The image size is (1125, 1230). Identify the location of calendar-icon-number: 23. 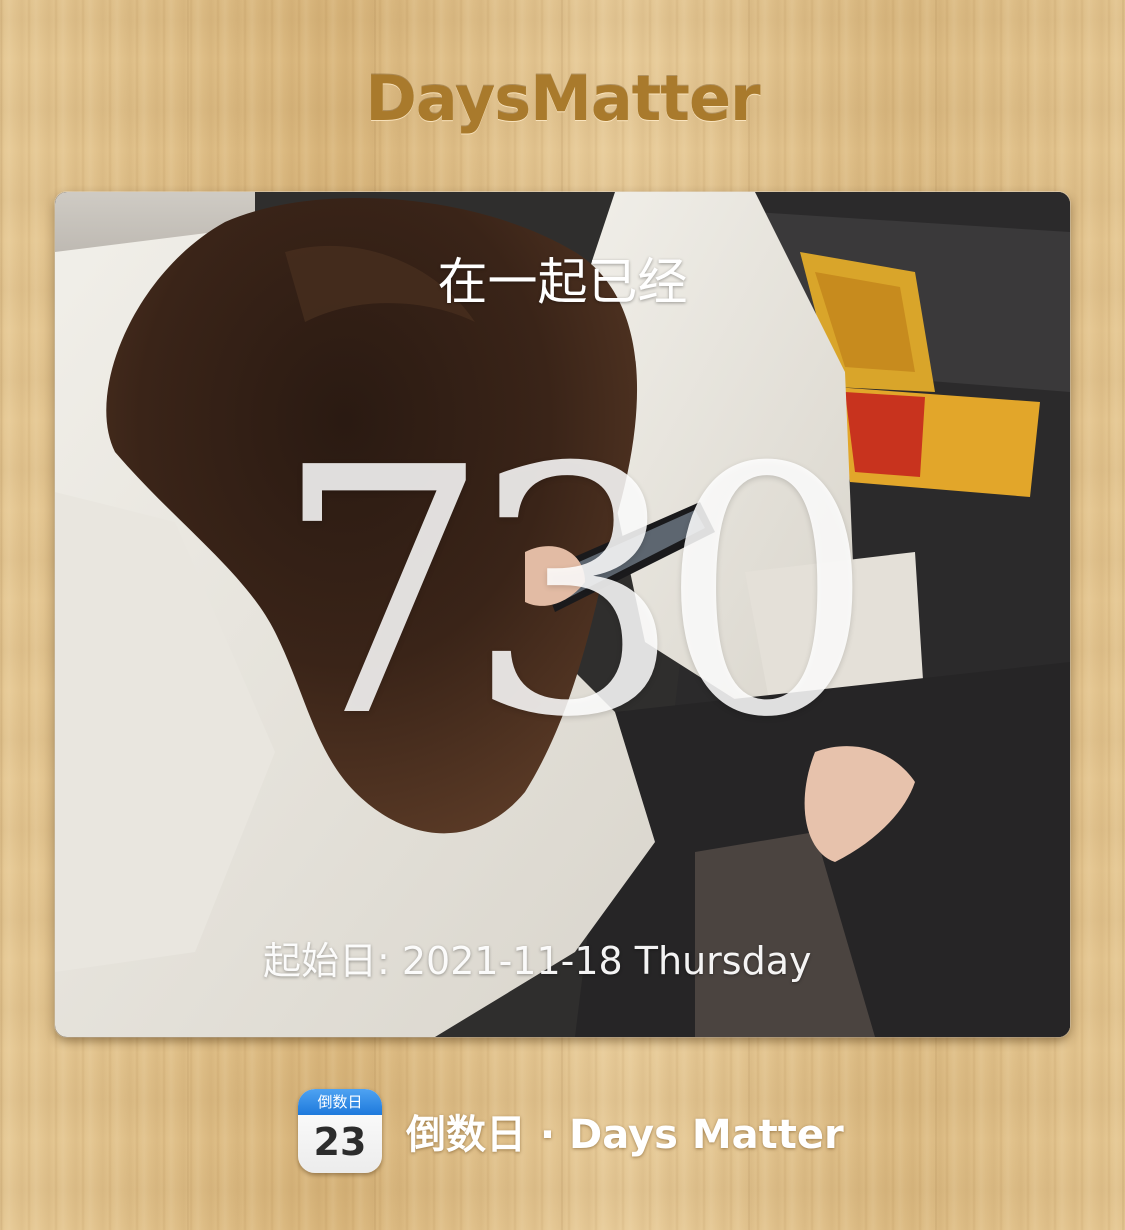
(340, 1142).